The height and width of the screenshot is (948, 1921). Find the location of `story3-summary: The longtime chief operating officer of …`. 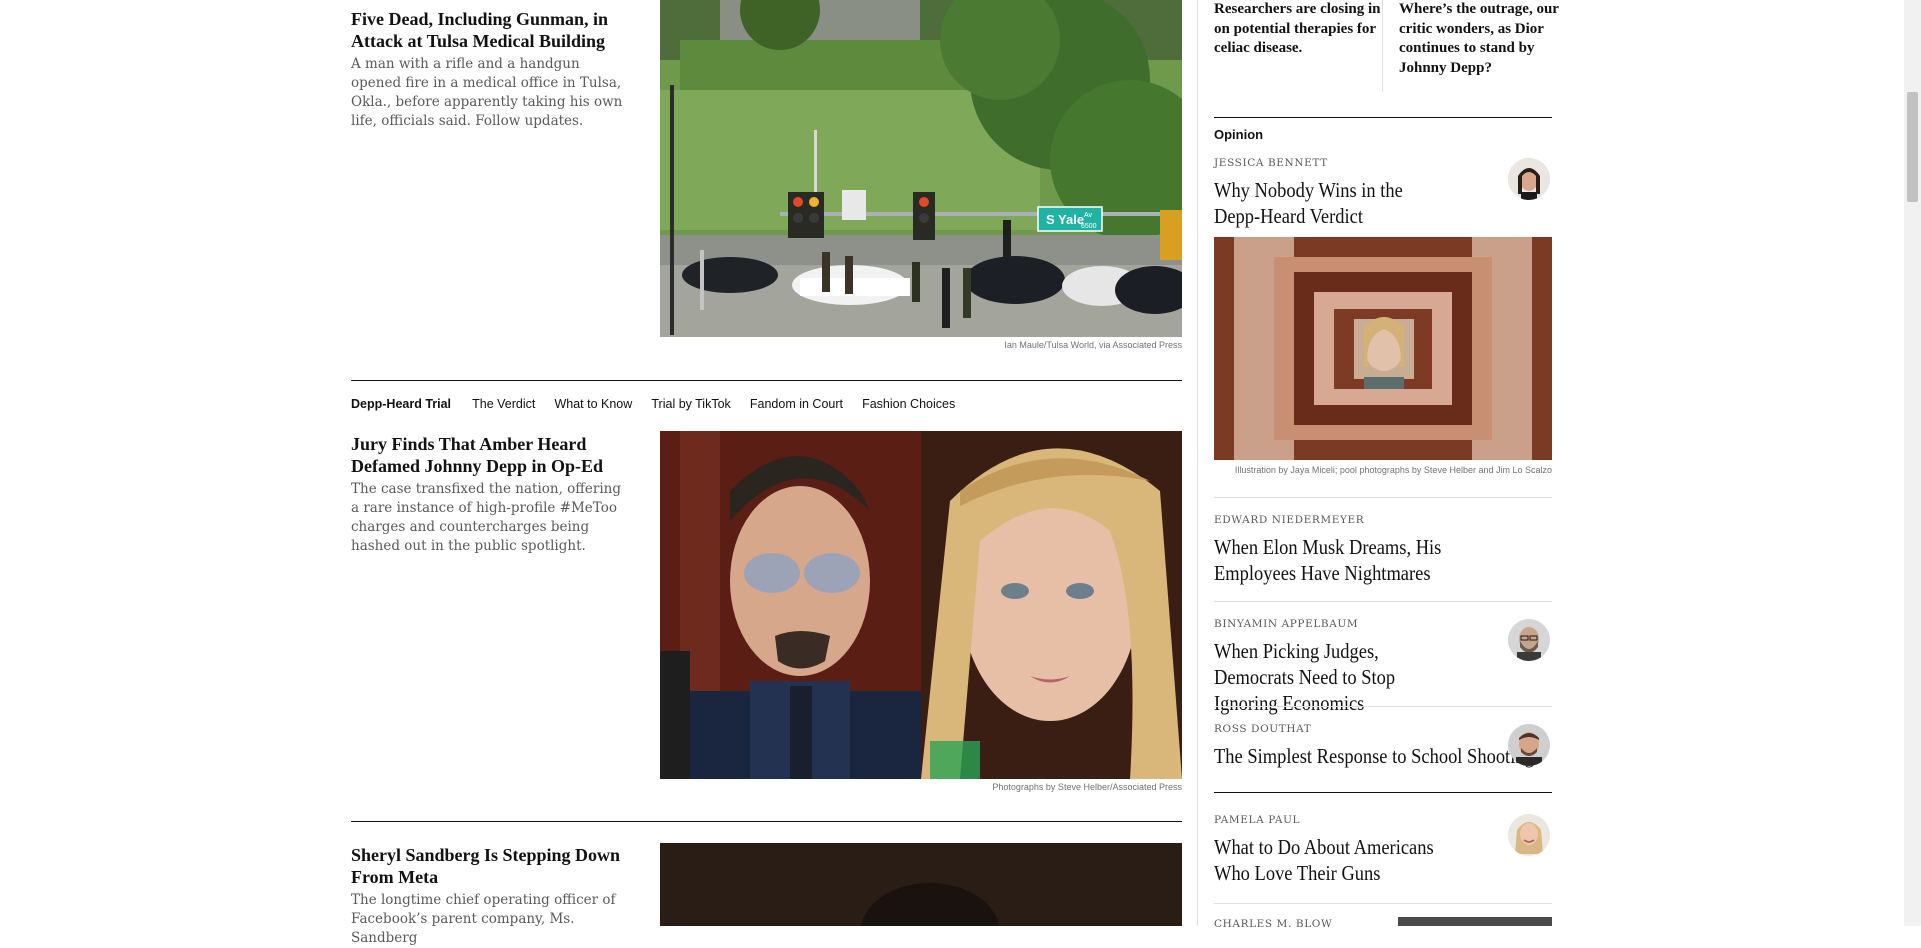

story3-summary: The longtime chief operating officer of … is located at coordinates (483, 919).